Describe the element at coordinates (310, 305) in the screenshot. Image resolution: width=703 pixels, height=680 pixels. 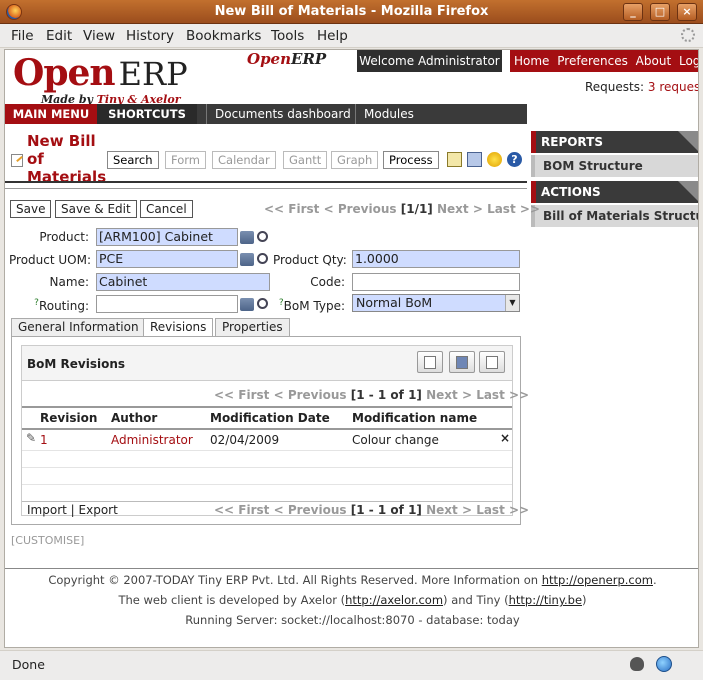
I see `bom-type-label: ?BoM Type:` at that location.